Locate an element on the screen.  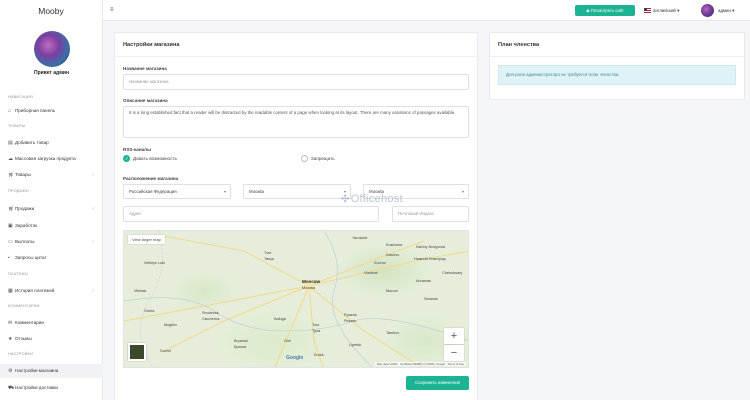
map-label-tver-ru: Тверь is located at coordinates (269, 259).